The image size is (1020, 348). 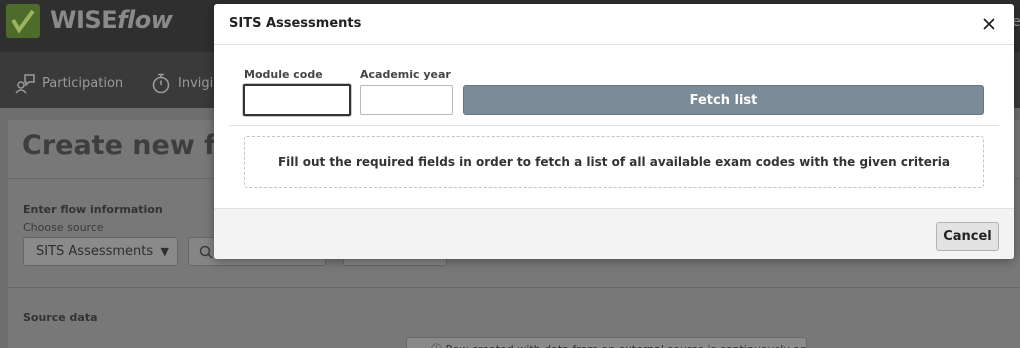 I want to click on source-data-label: Source data, so click(x=60, y=317).